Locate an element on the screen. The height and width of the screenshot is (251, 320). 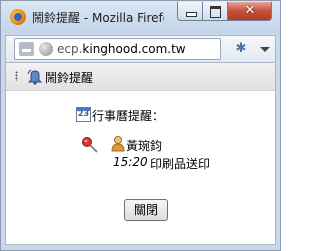
close-window-button: ✕ is located at coordinates (250, 11).